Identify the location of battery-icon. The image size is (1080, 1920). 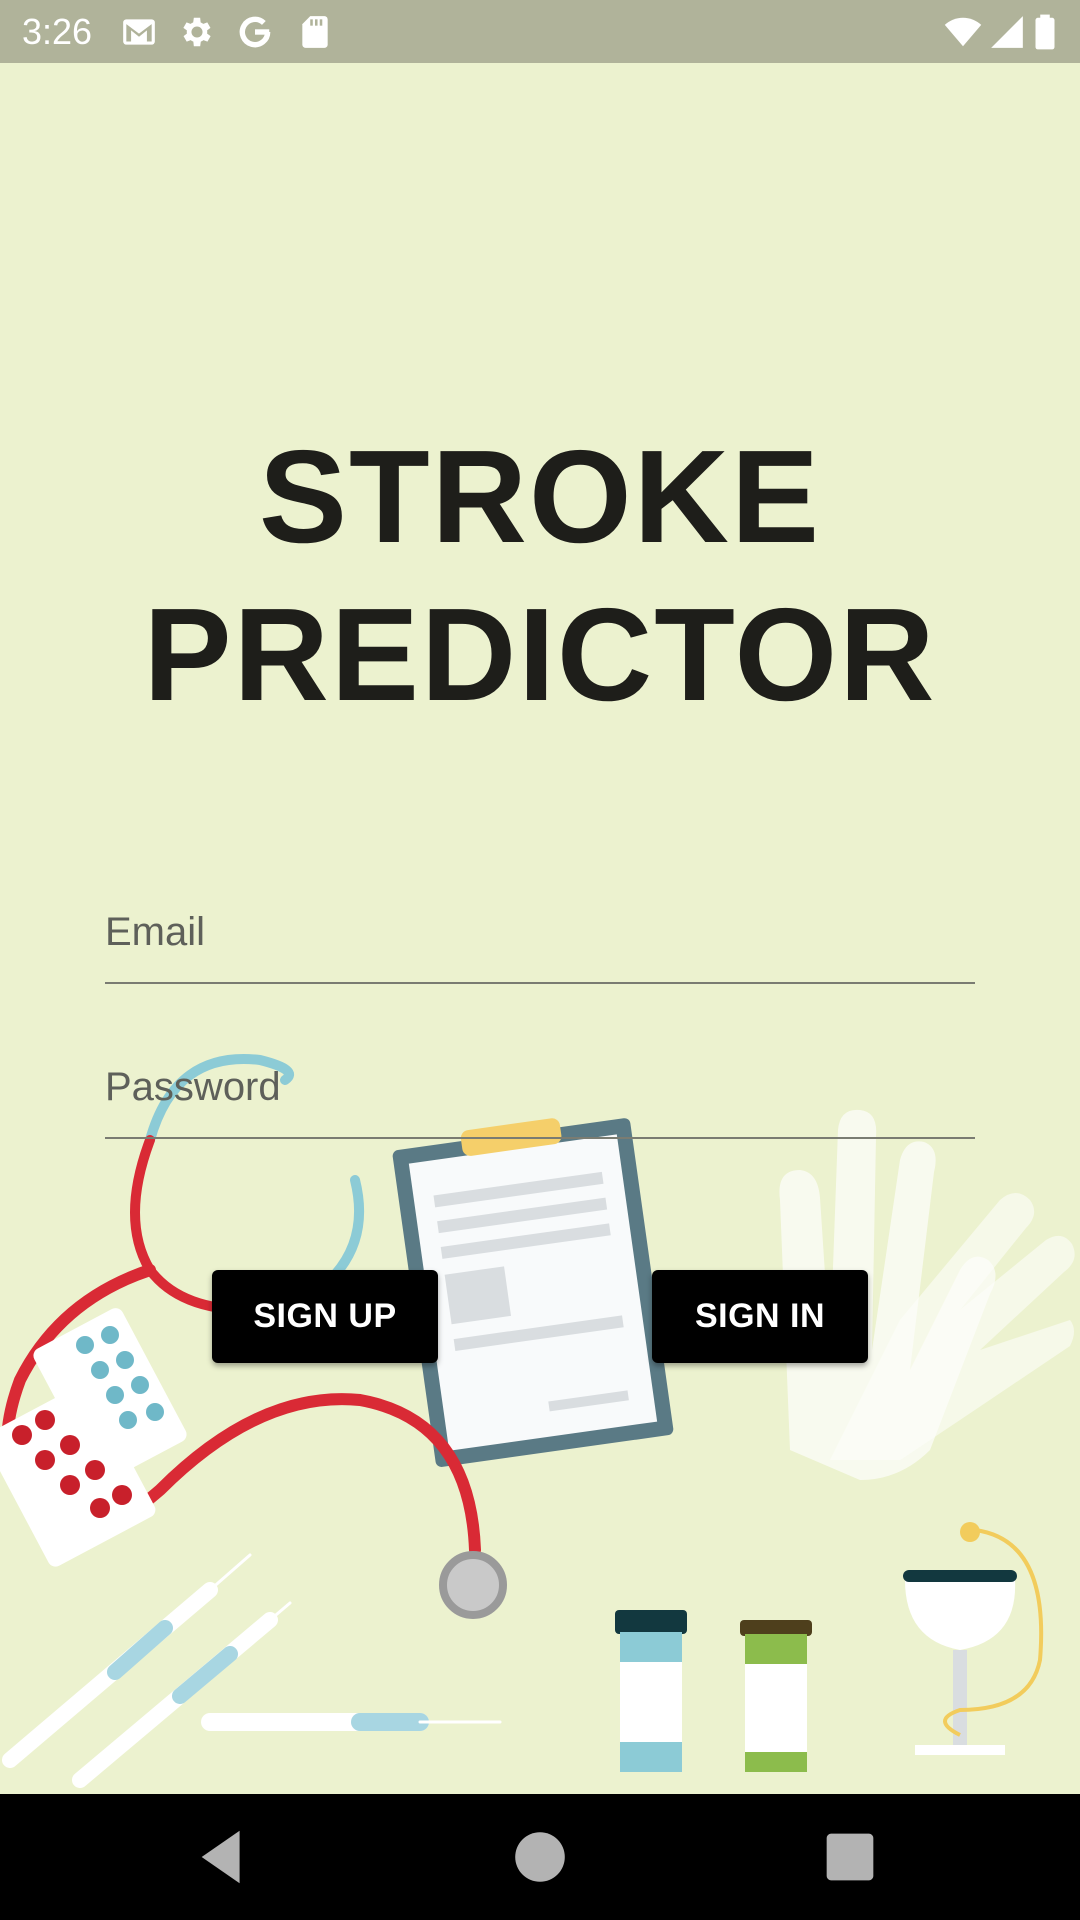
(1045, 32).